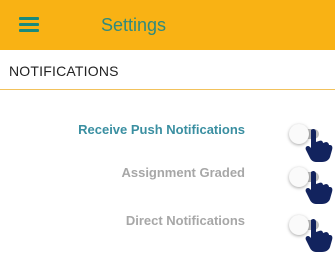 This screenshot has width=335, height=260. I want to click on page-title: Settings, so click(134, 25).